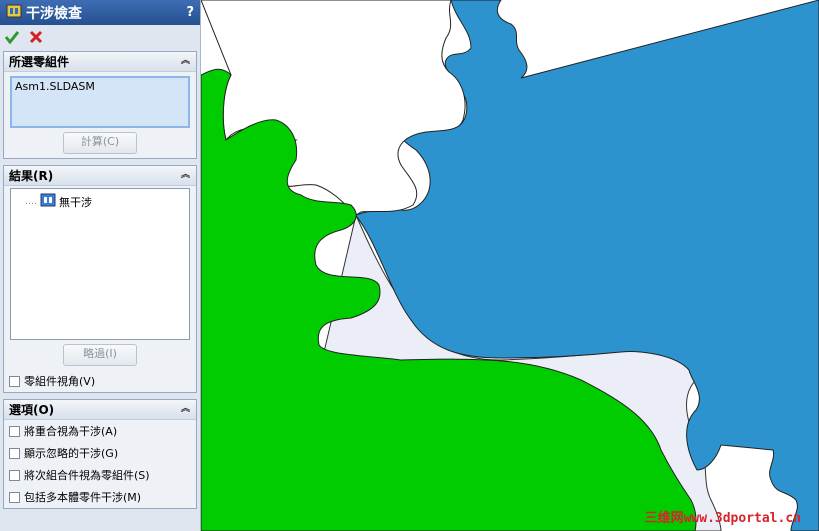 This screenshot has width=819, height=531. Describe the element at coordinates (14, 12) in the screenshot. I see `interference-tool-icon` at that location.